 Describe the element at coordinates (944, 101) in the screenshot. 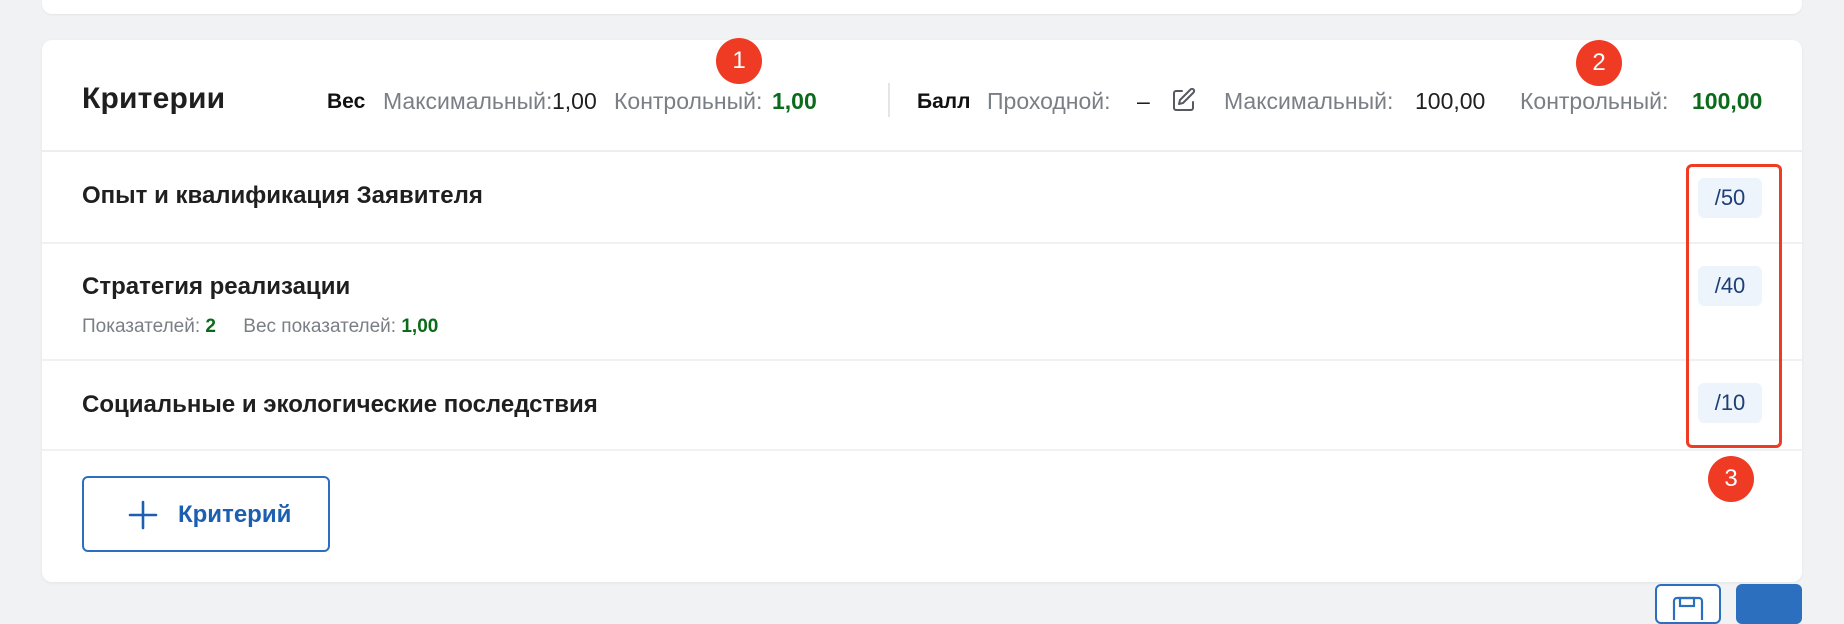

I see `score-group-label: Балл` at that location.